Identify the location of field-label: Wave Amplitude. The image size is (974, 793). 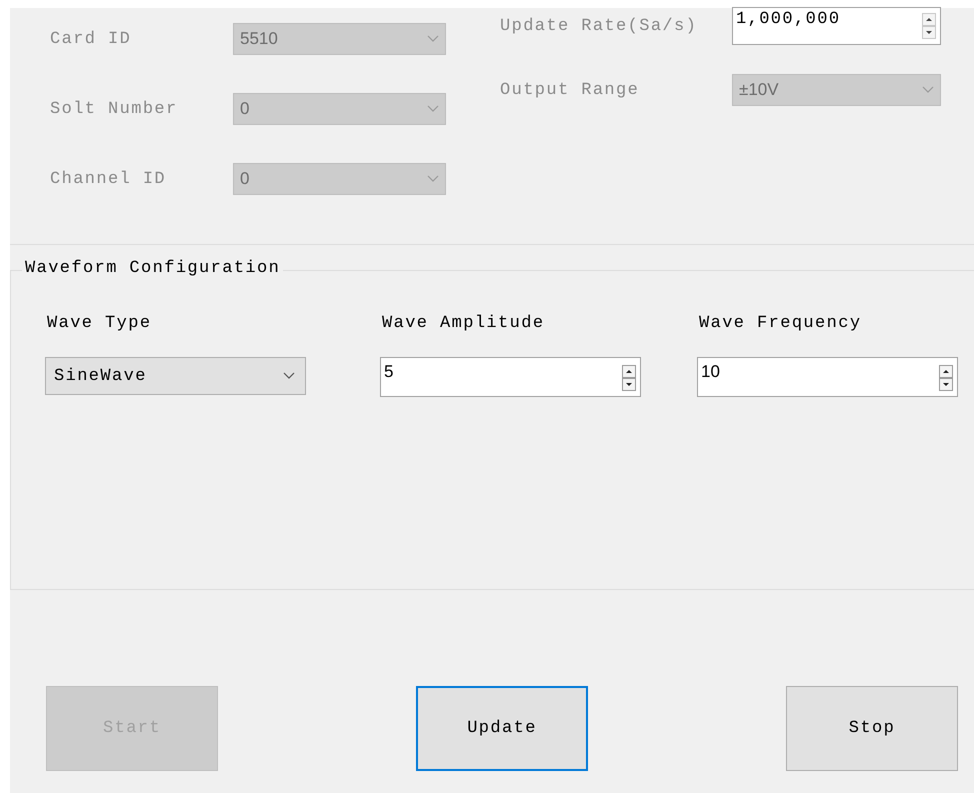
(463, 323).